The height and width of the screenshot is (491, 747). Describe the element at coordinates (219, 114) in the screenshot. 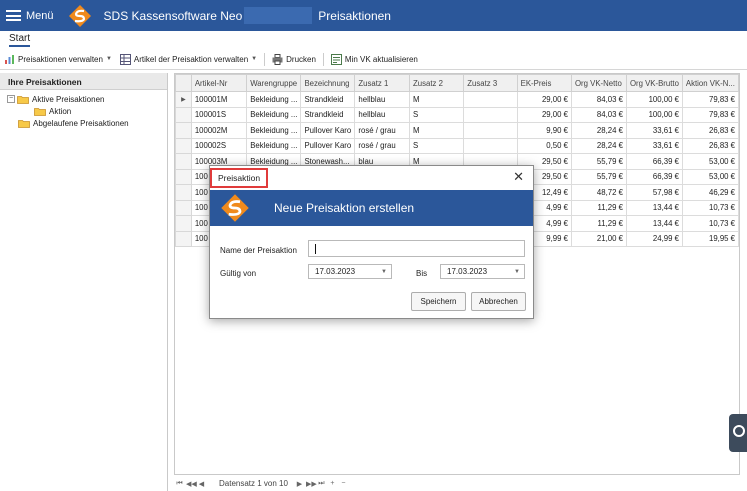

I see `table-cell-artnr: 100001S` at that location.